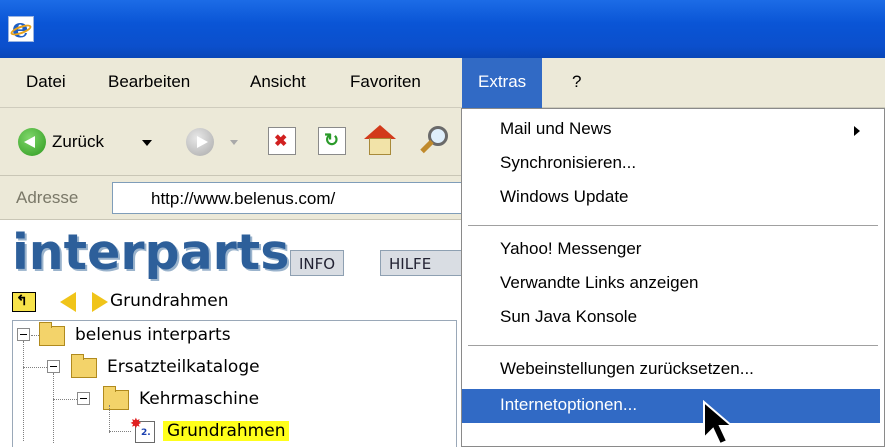 This screenshot has width=885, height=447. Describe the element at coordinates (100, 302) in the screenshot. I see `nav-forward-triangle-icon` at that location.